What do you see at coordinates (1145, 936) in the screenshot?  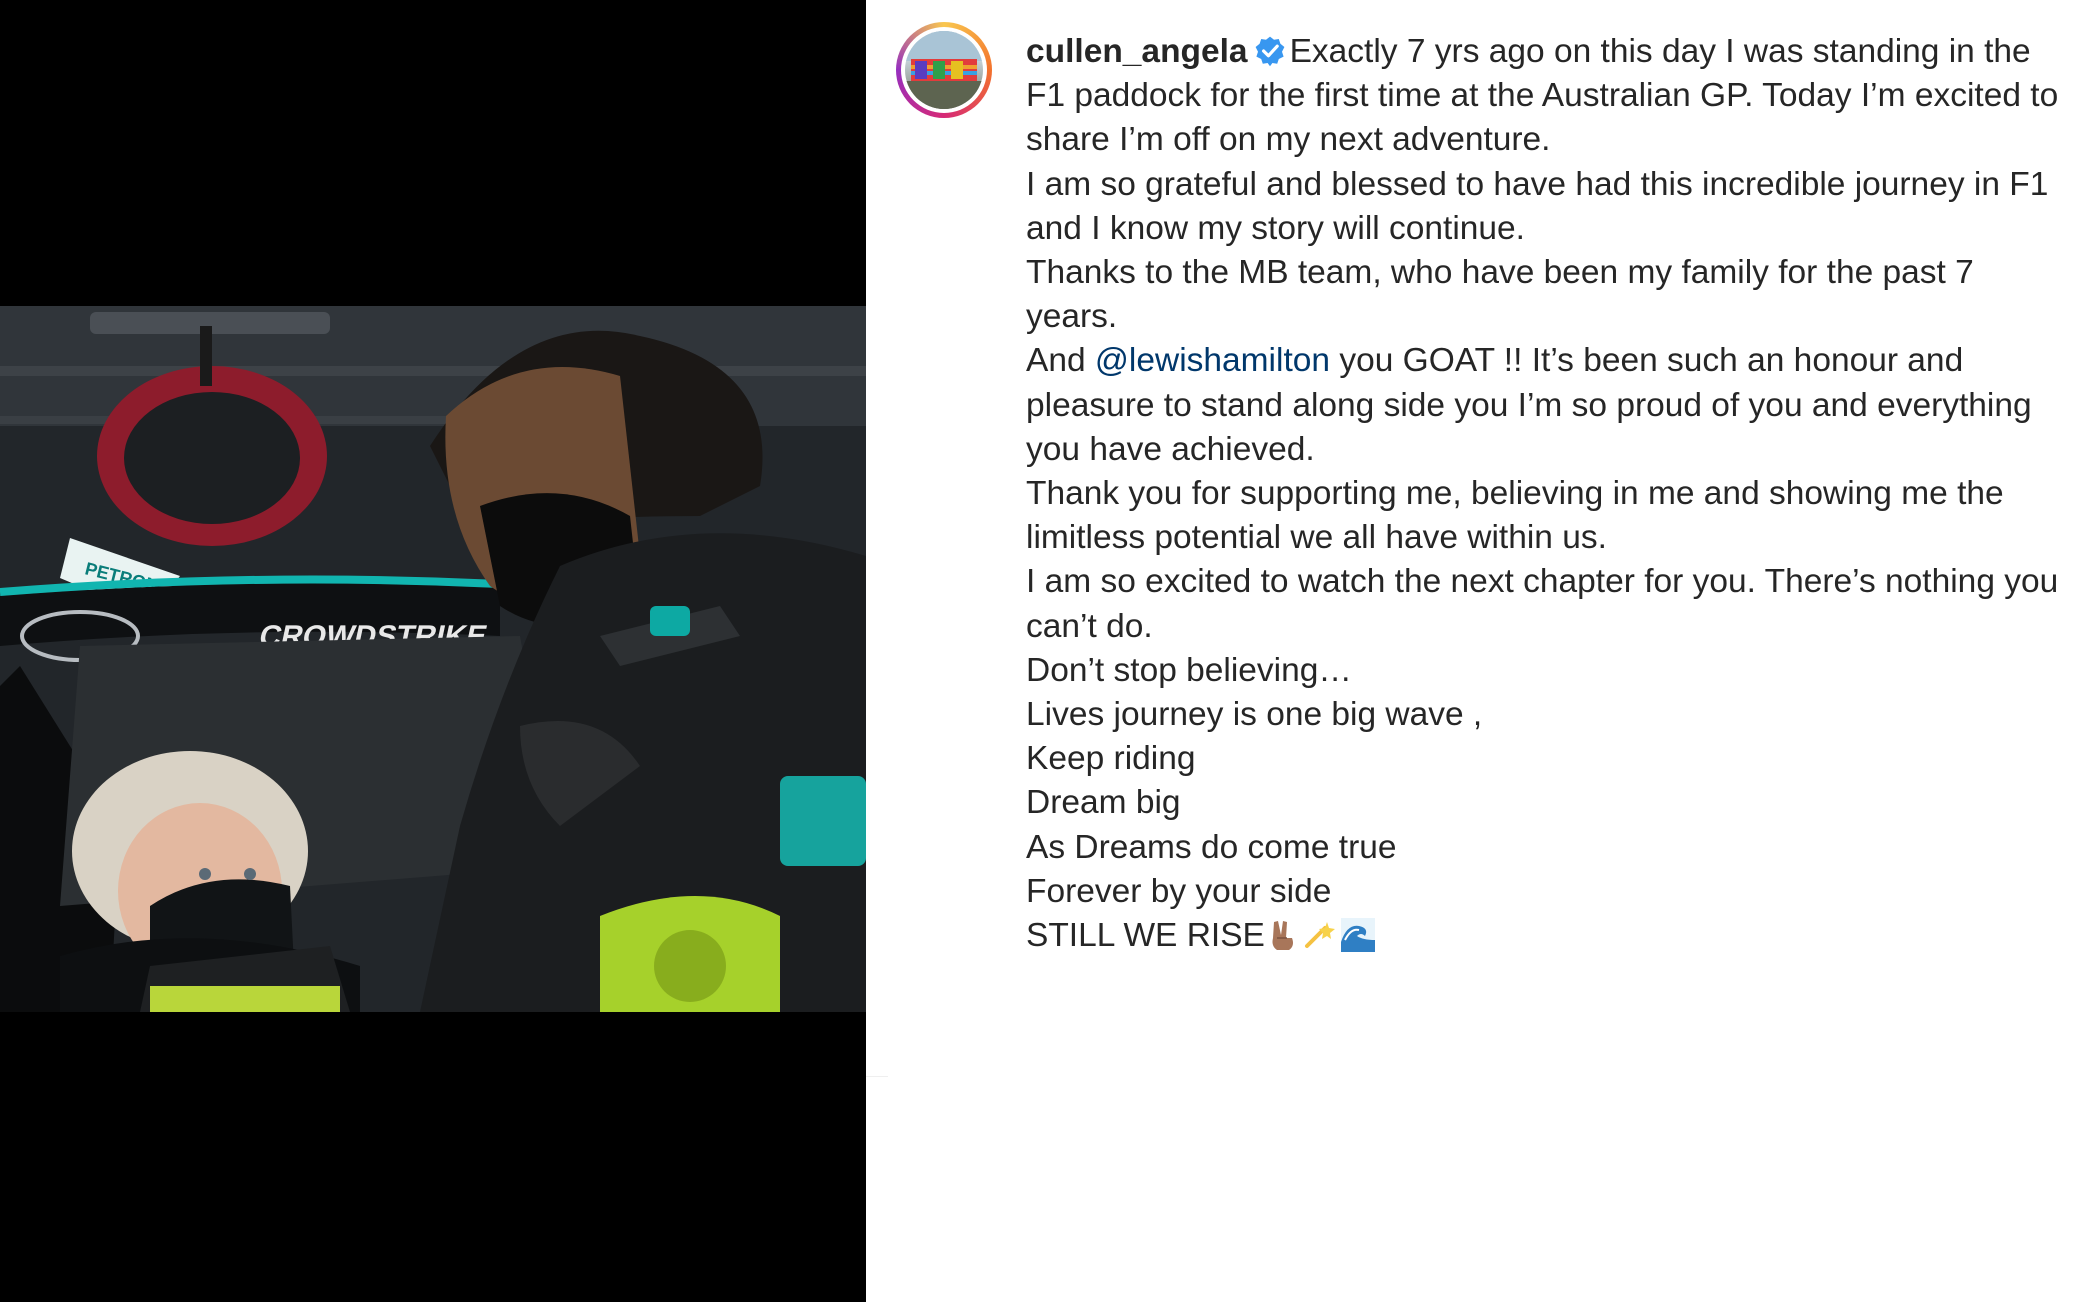 I see `caption-text-13: STILL WE RISE` at bounding box center [1145, 936].